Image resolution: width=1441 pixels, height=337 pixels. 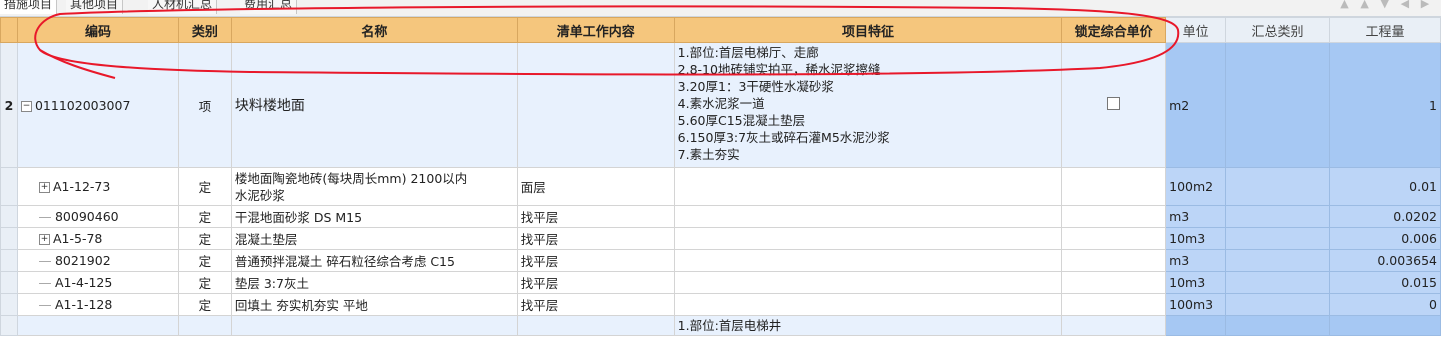 What do you see at coordinates (1385, 105) in the screenshot?
I see `qty-cell: 1` at bounding box center [1385, 105].